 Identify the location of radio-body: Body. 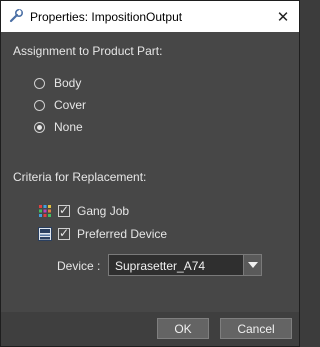
(57, 83).